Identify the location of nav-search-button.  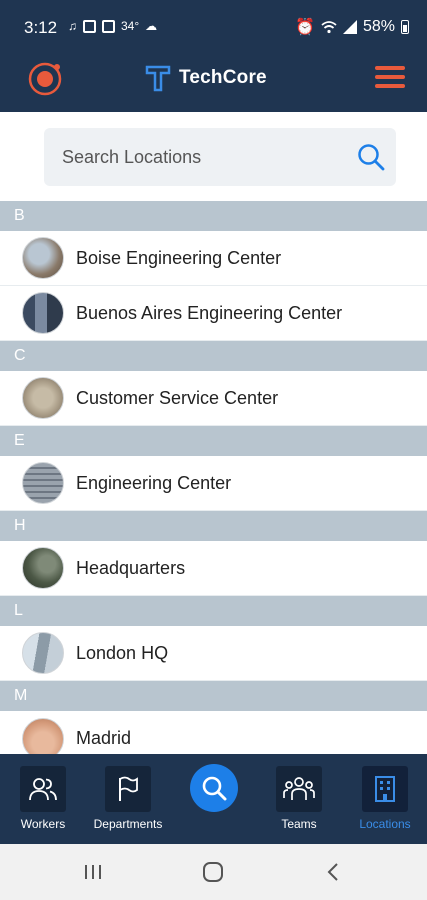
(214, 788).